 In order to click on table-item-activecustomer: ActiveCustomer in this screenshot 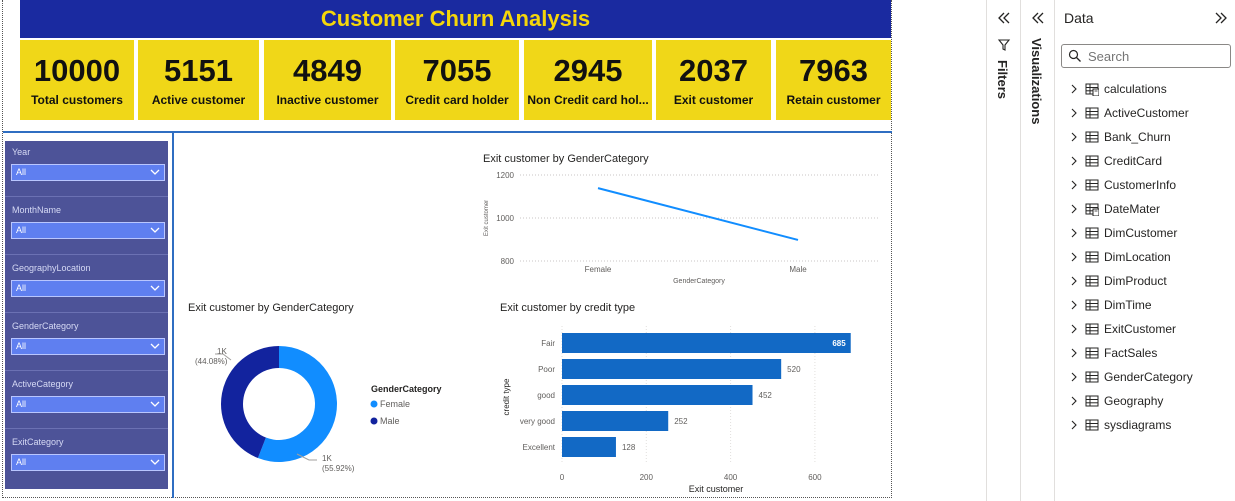, I will do `click(1149, 113)`.